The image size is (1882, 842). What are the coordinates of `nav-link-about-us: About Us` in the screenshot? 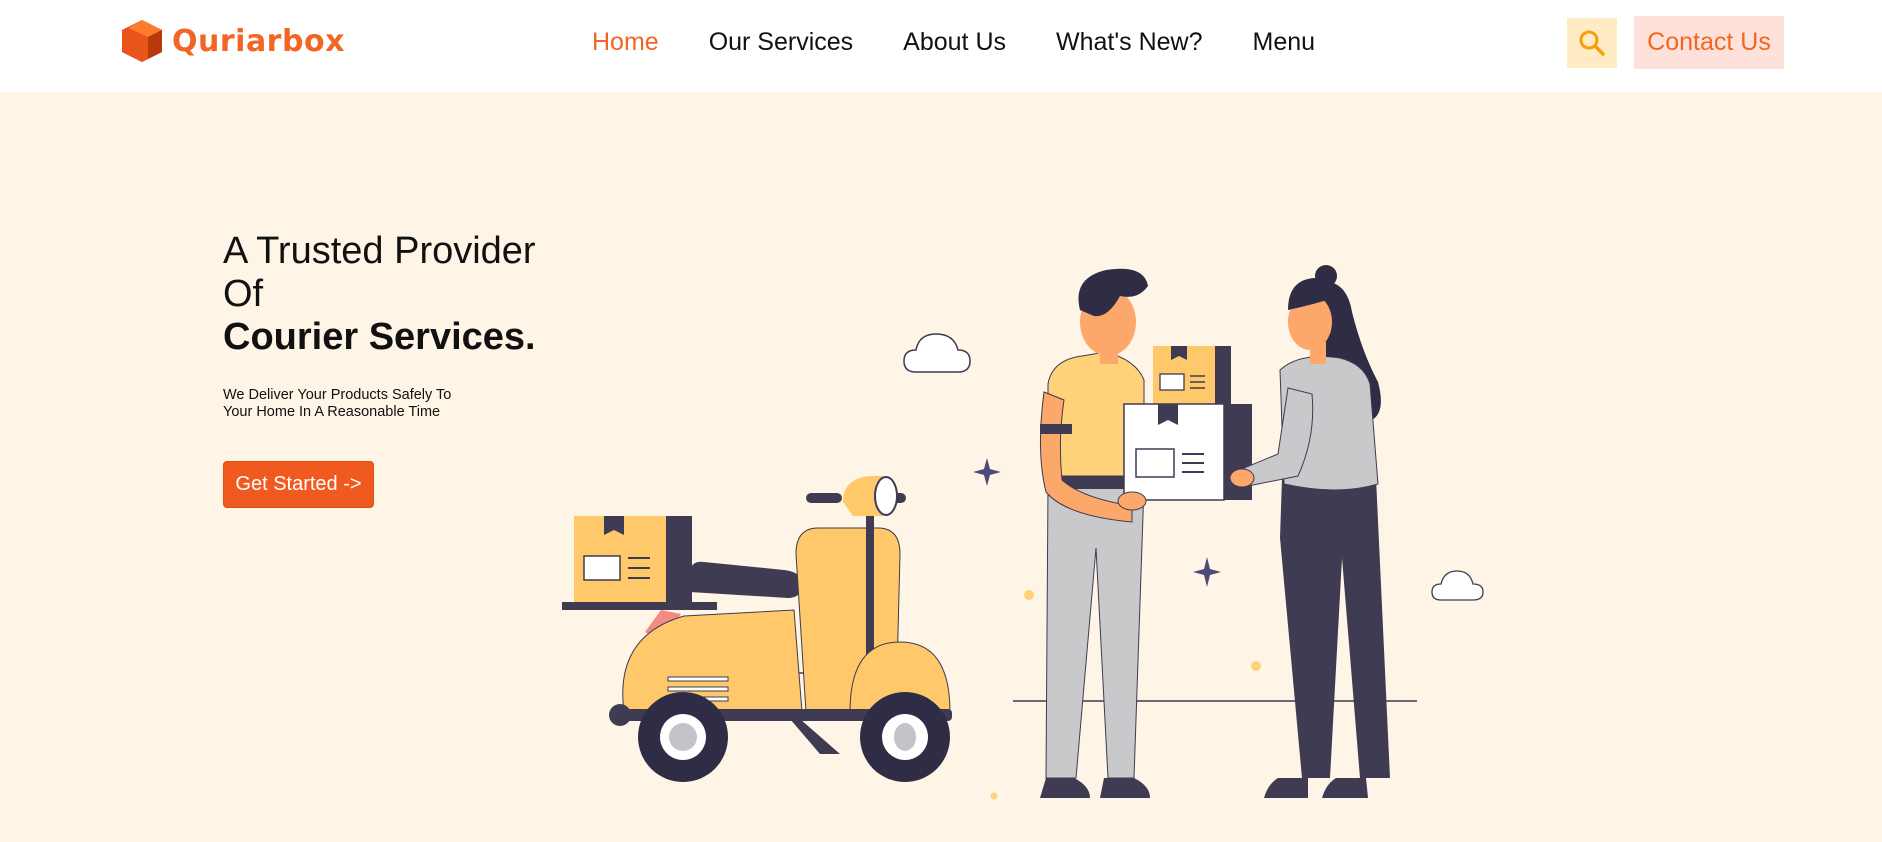 It's located at (954, 42).